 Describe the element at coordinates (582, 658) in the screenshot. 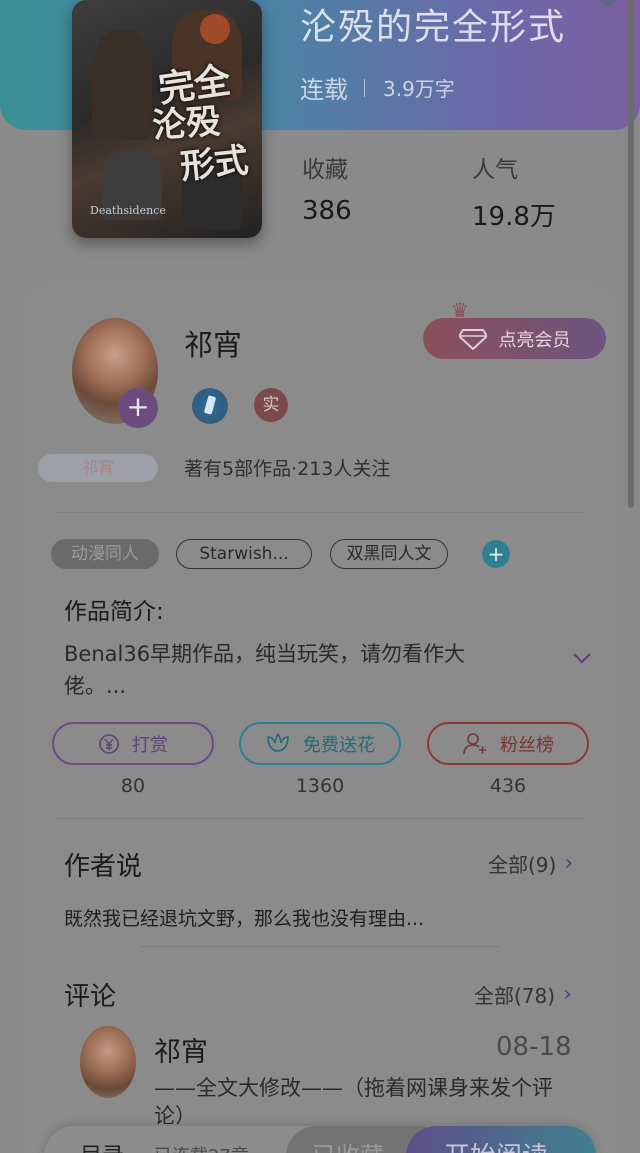

I see `chevron-down-icon` at that location.